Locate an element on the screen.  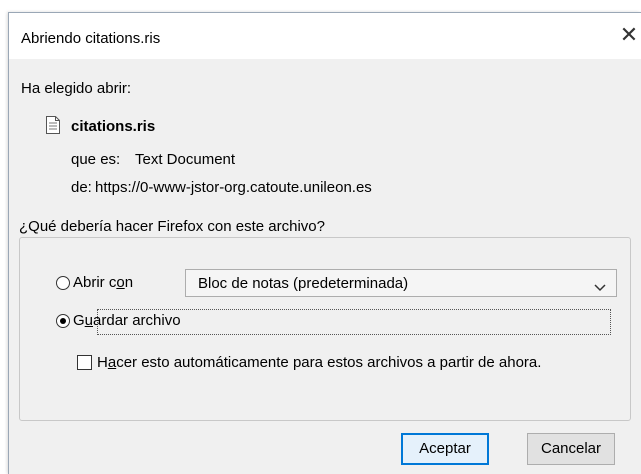
save-file-label: Guardar archivo is located at coordinates (127, 320).